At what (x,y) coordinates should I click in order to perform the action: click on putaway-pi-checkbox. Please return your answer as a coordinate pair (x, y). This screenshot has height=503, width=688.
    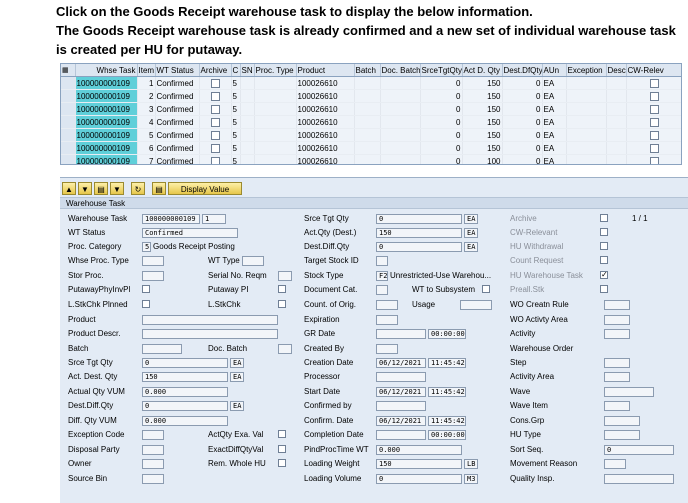
    Looking at the image, I should click on (282, 289).